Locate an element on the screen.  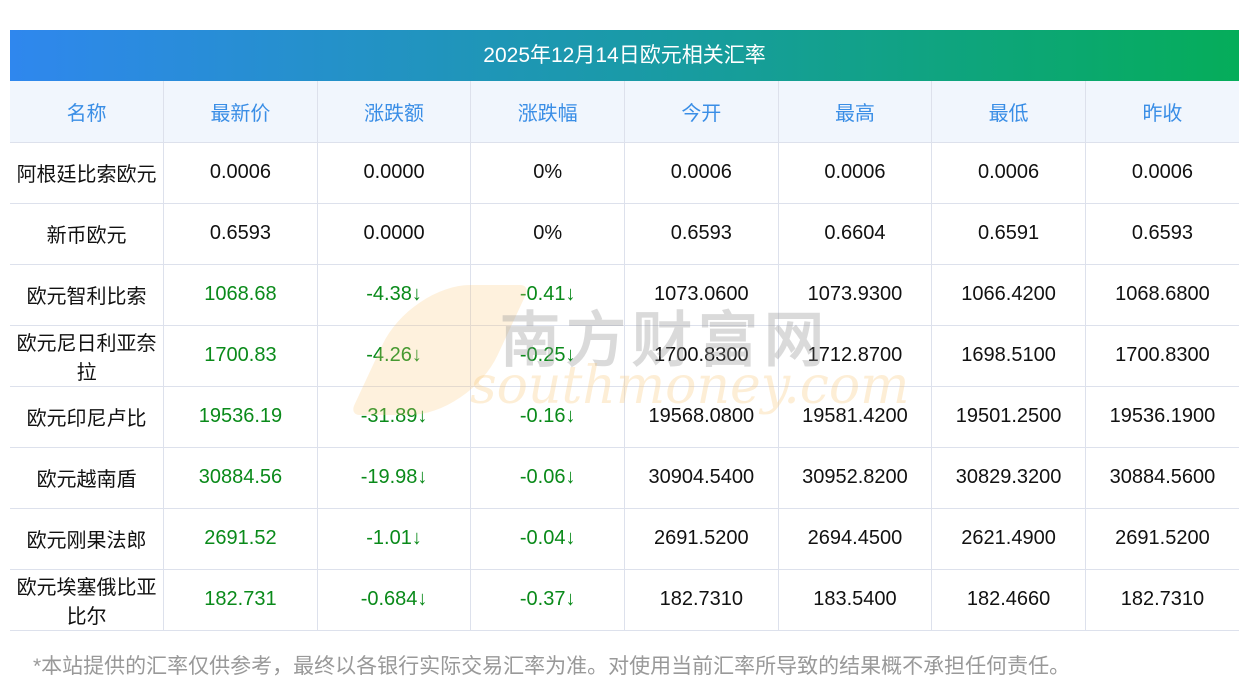
rate-cell: 19536.19 is located at coordinates (240, 416).